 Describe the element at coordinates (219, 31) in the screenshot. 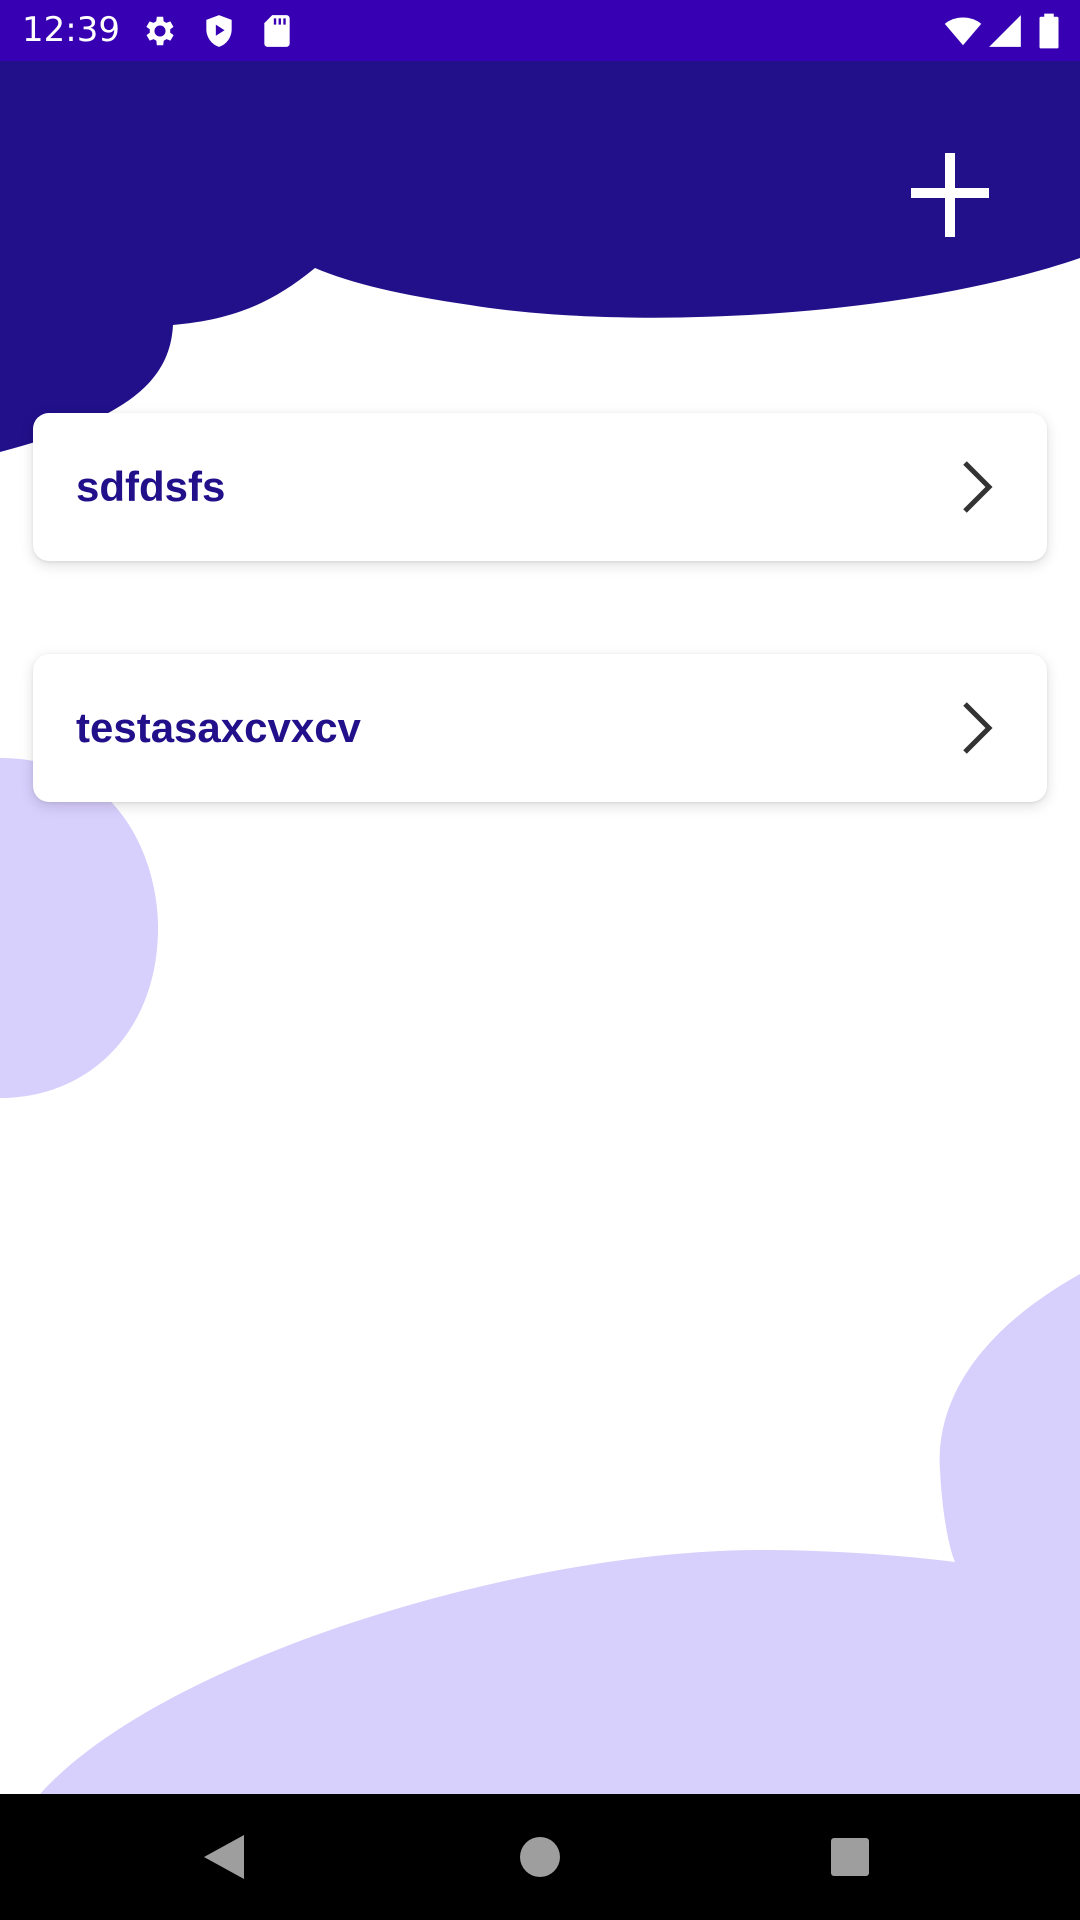

I see `shield-play-icon` at that location.